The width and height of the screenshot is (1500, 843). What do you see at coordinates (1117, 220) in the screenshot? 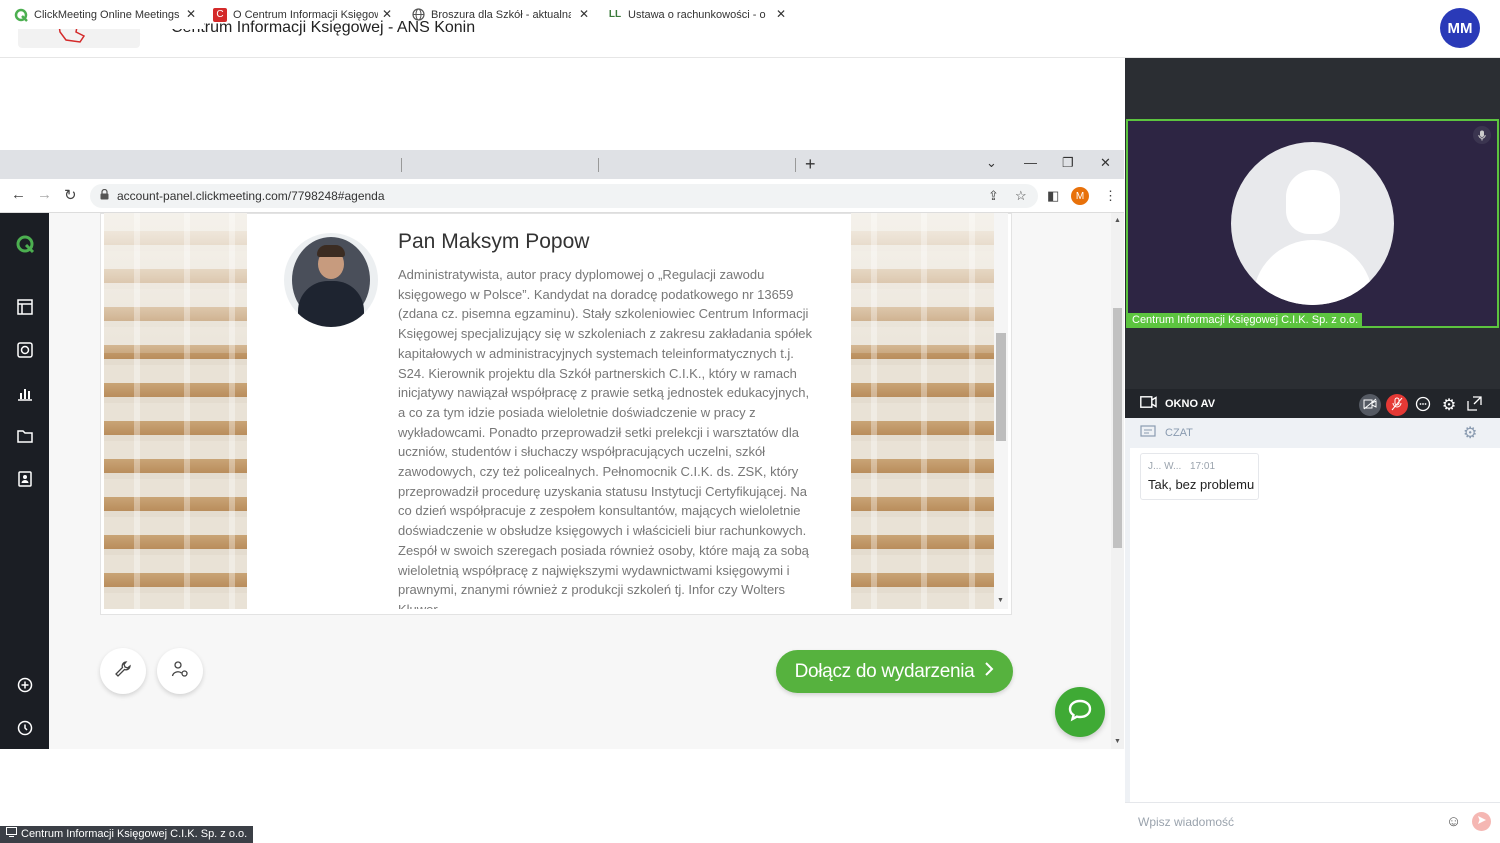
I see `scroll-up-icon: ▲` at bounding box center [1117, 220].